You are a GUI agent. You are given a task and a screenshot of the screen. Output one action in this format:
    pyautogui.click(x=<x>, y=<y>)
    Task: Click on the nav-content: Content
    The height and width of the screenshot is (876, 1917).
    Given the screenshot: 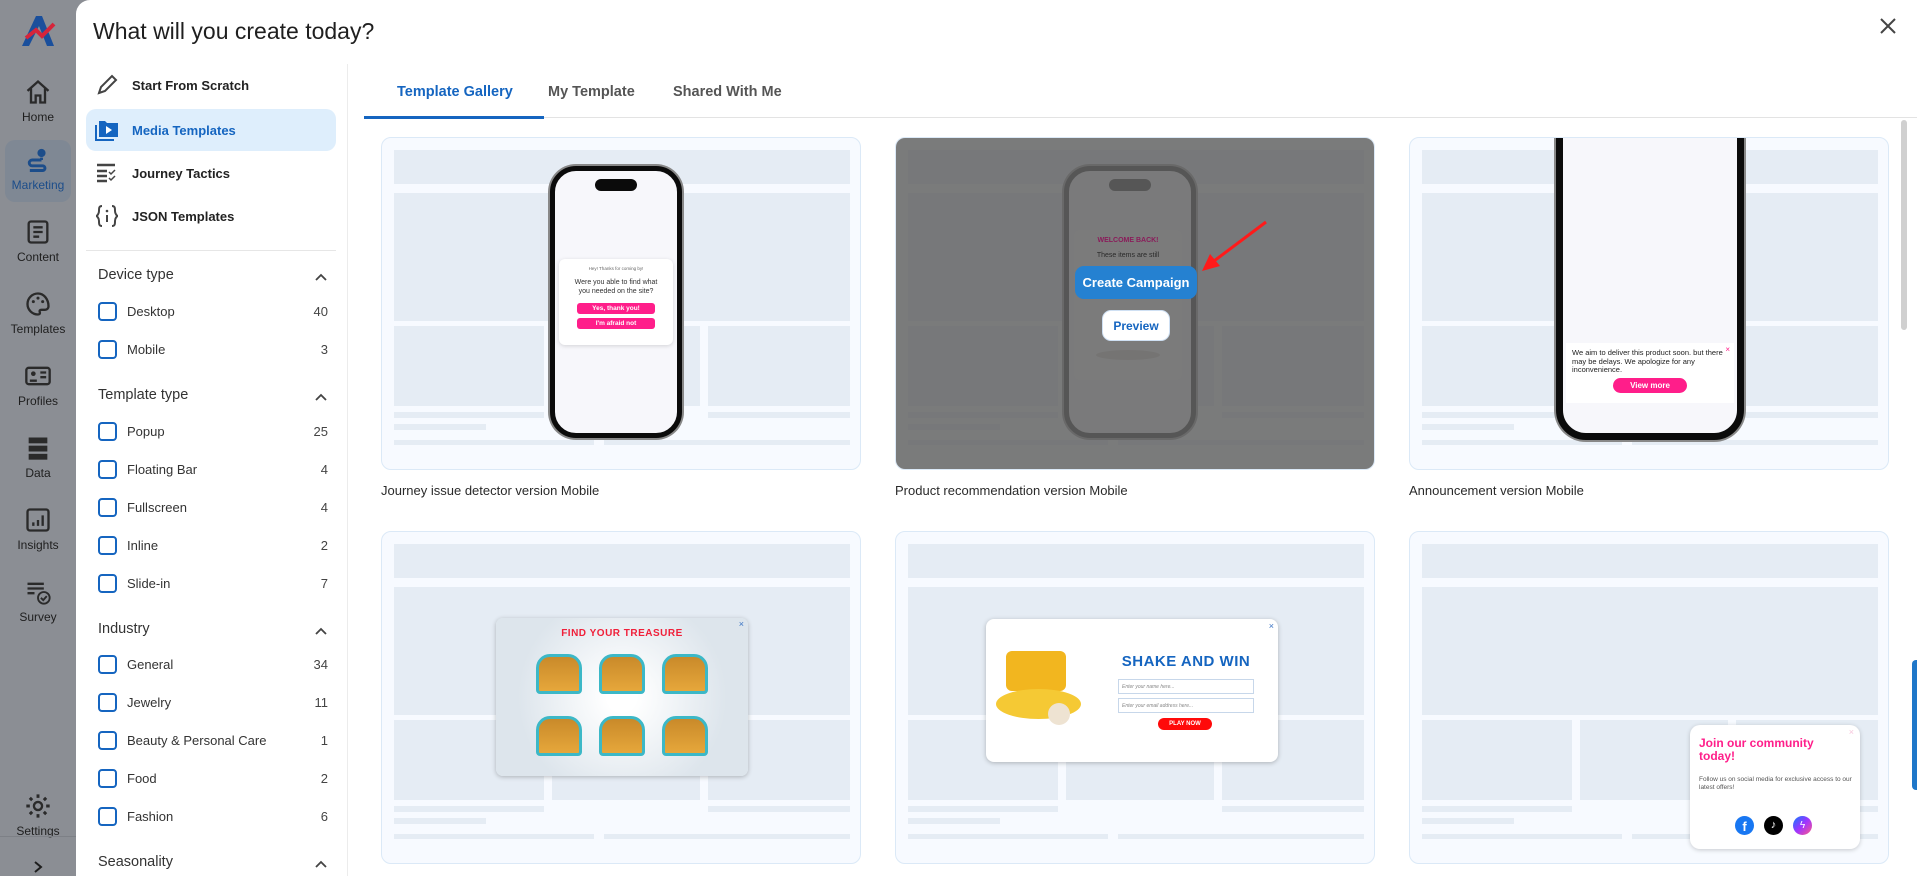 What is the action you would take?
    pyautogui.click(x=38, y=243)
    